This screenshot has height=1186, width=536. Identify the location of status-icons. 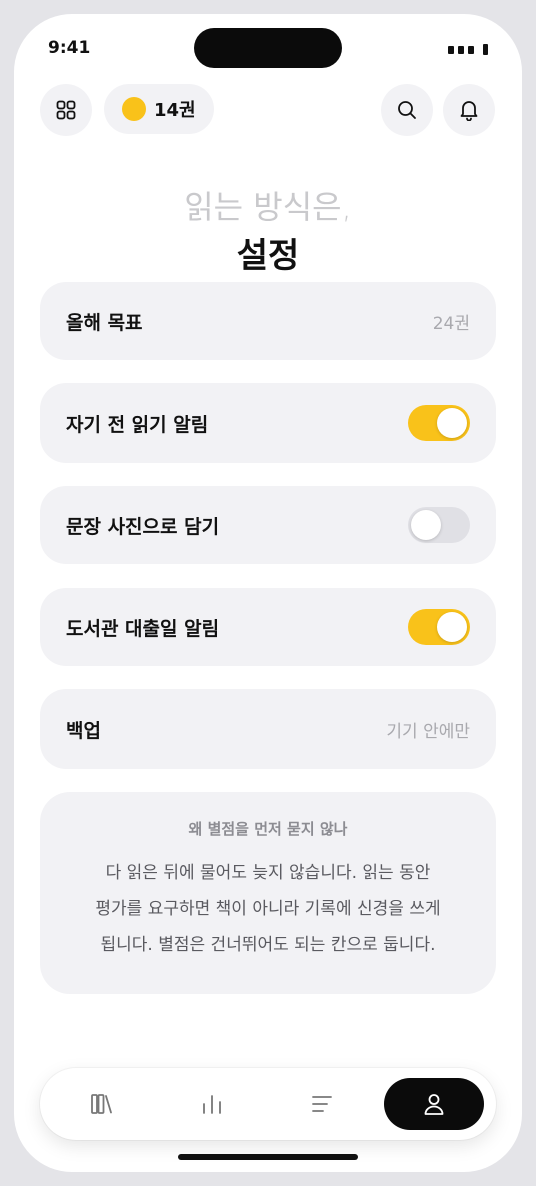
(468, 49).